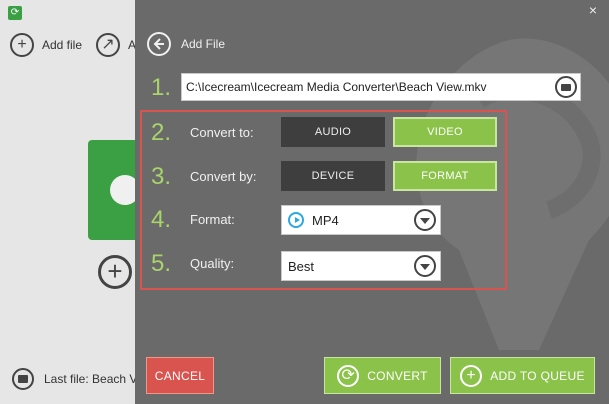 This screenshot has height=404, width=609. I want to click on cancel-button: CANCEL, so click(180, 375).